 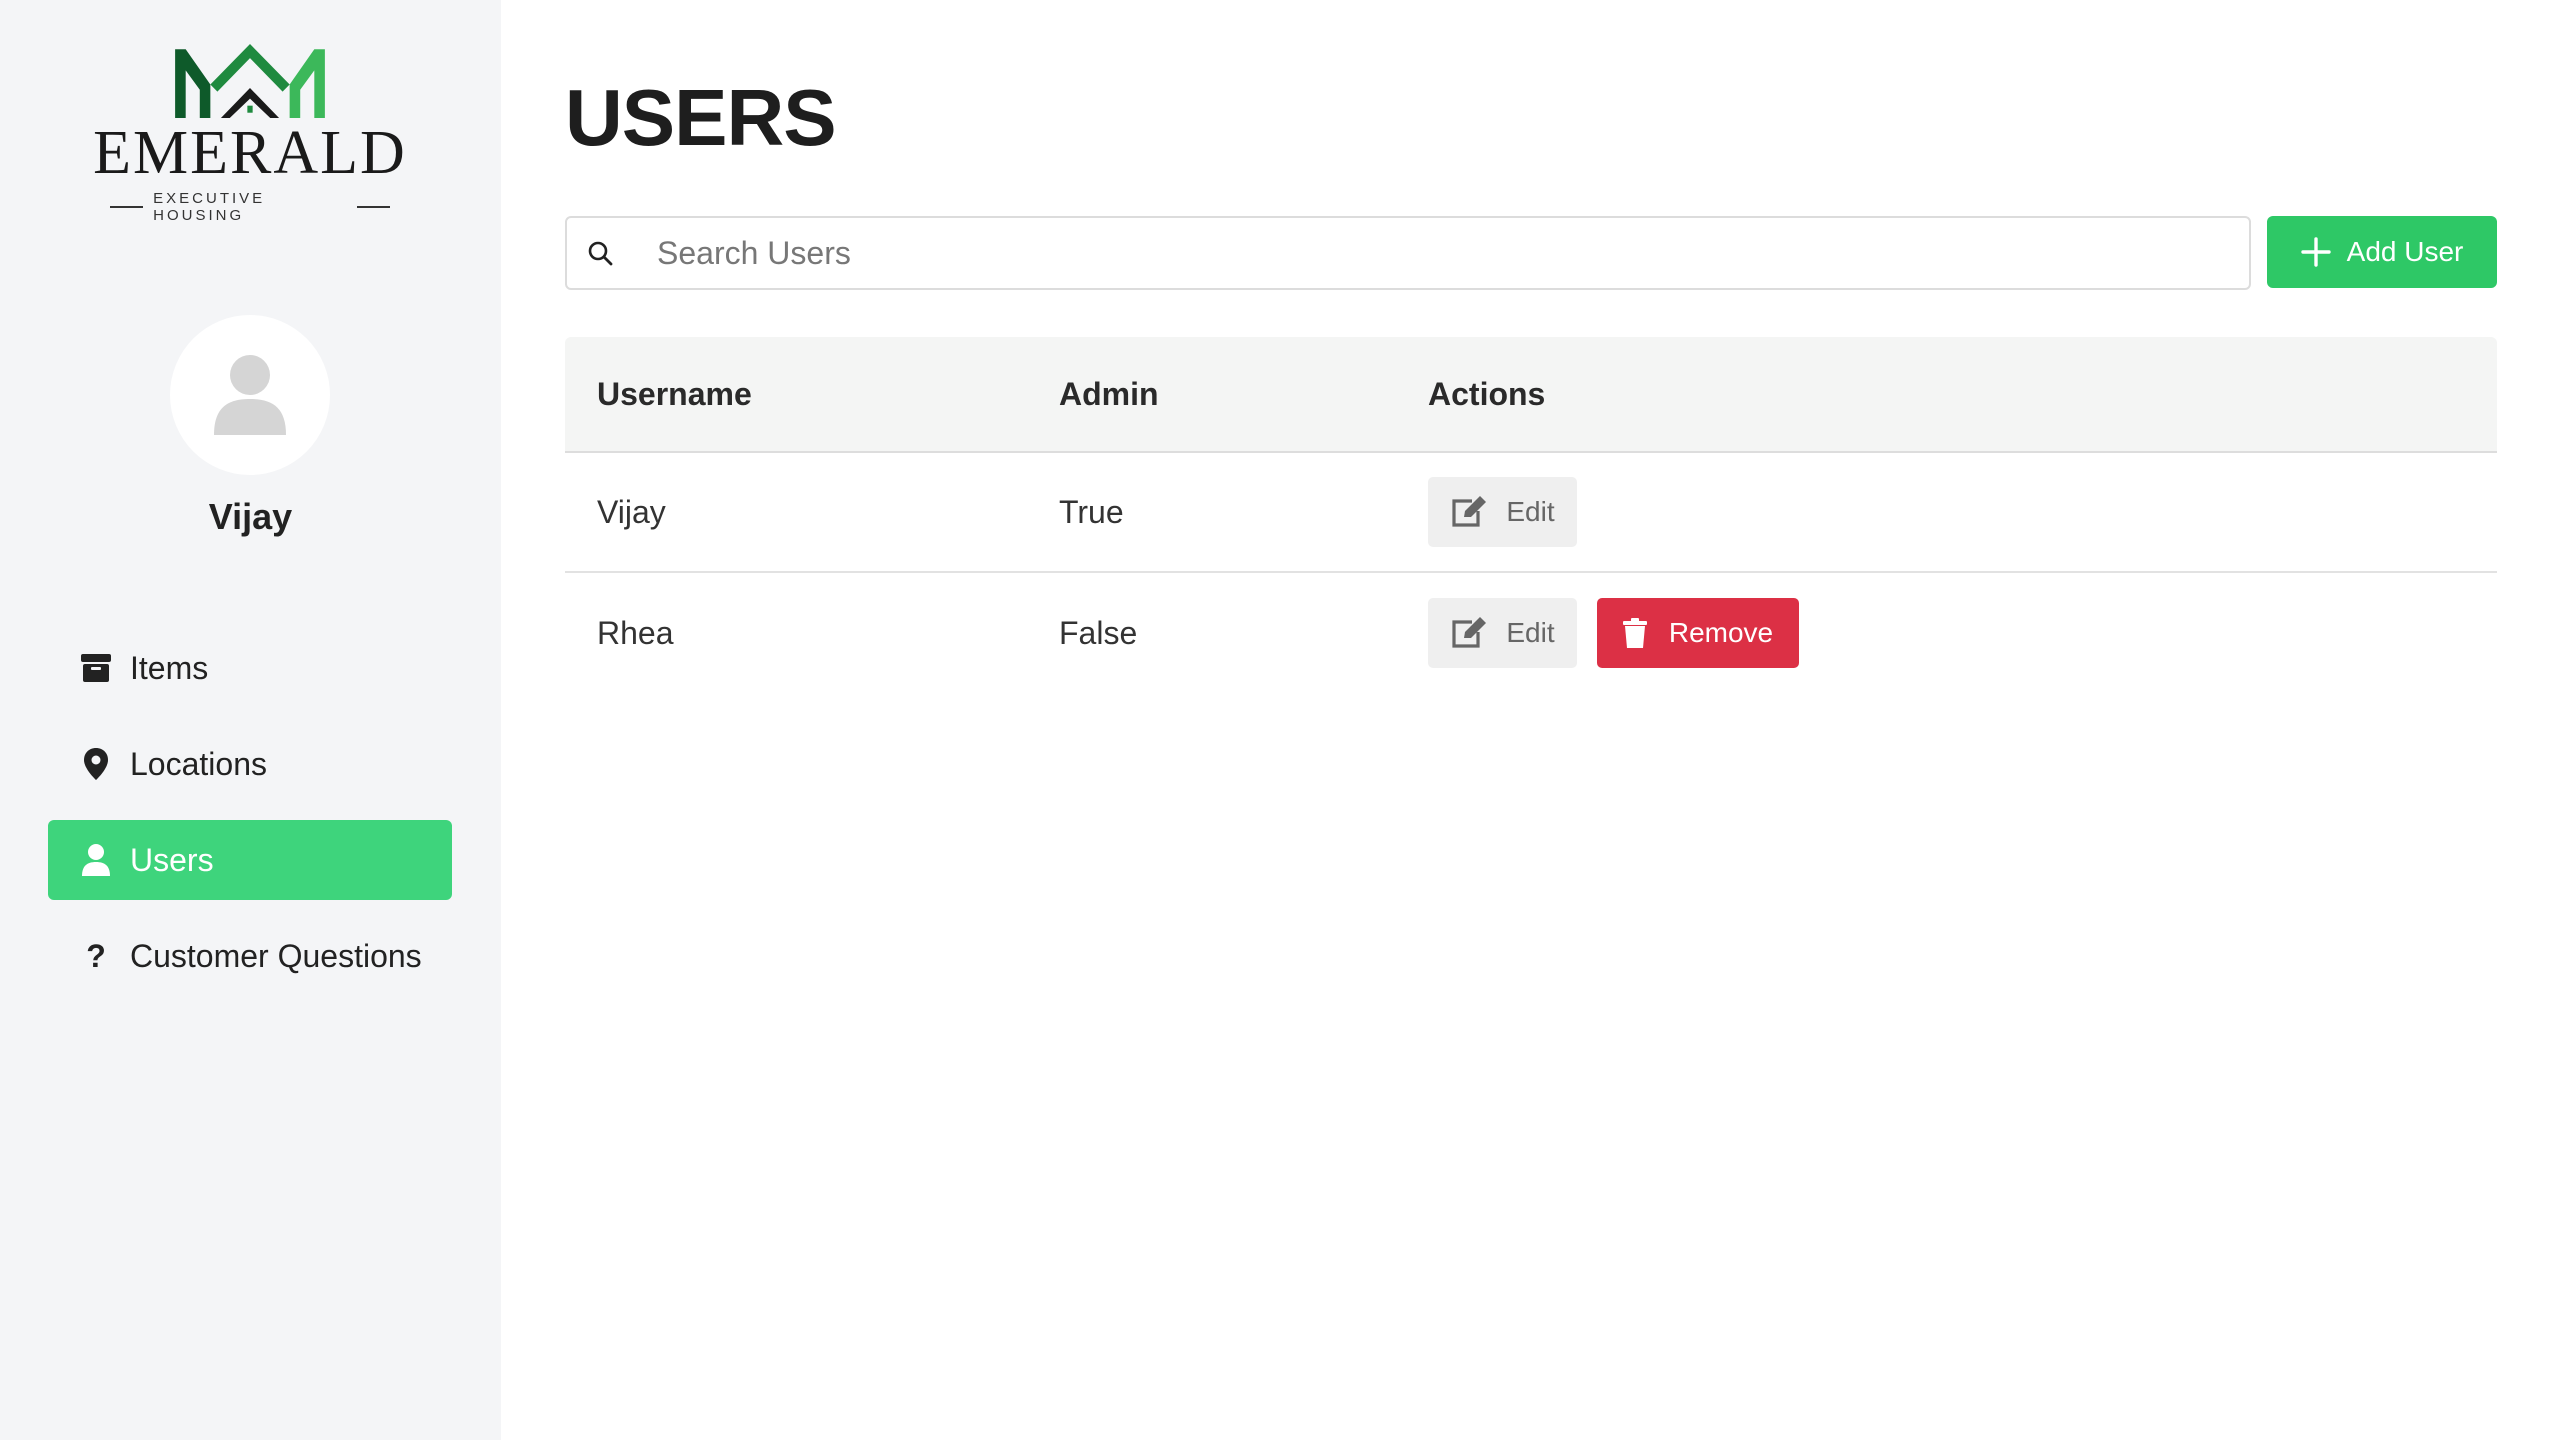 I want to click on search-icon, so click(x=600, y=253).